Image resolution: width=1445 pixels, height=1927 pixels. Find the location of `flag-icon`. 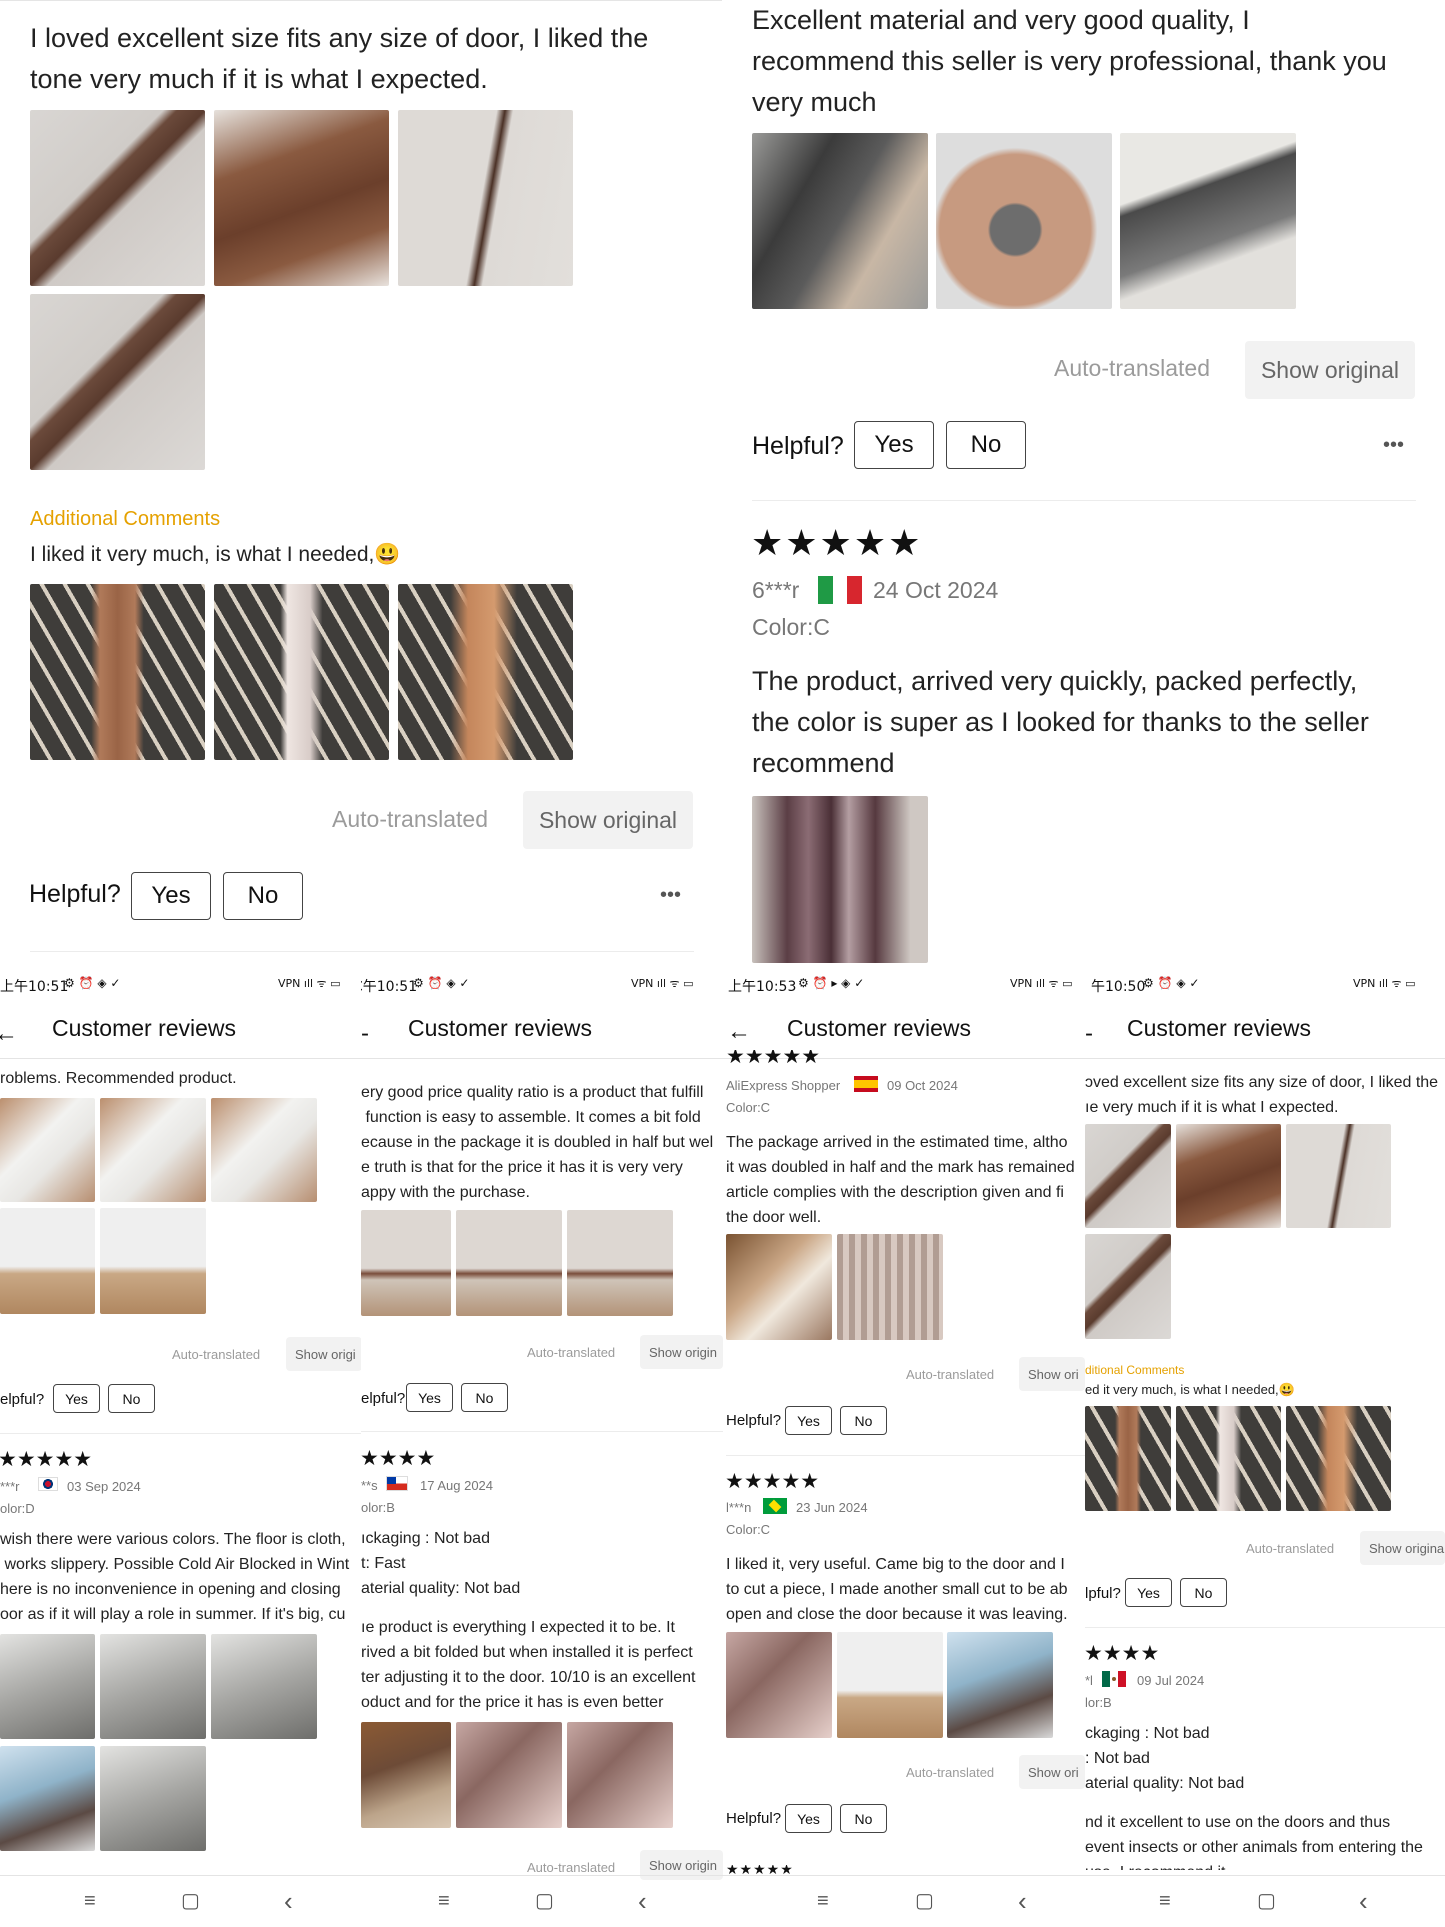

flag-icon is located at coordinates (1114, 1679).